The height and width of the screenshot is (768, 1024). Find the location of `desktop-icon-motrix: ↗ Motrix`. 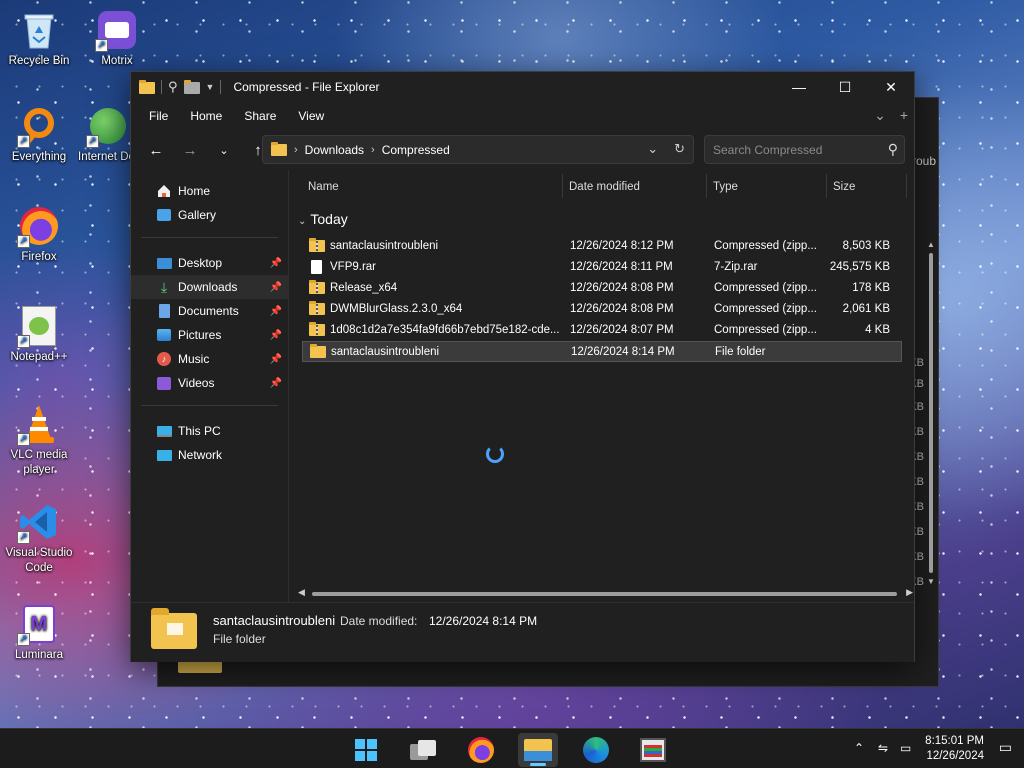

desktop-icon-motrix: ↗ Motrix is located at coordinates (117, 38).